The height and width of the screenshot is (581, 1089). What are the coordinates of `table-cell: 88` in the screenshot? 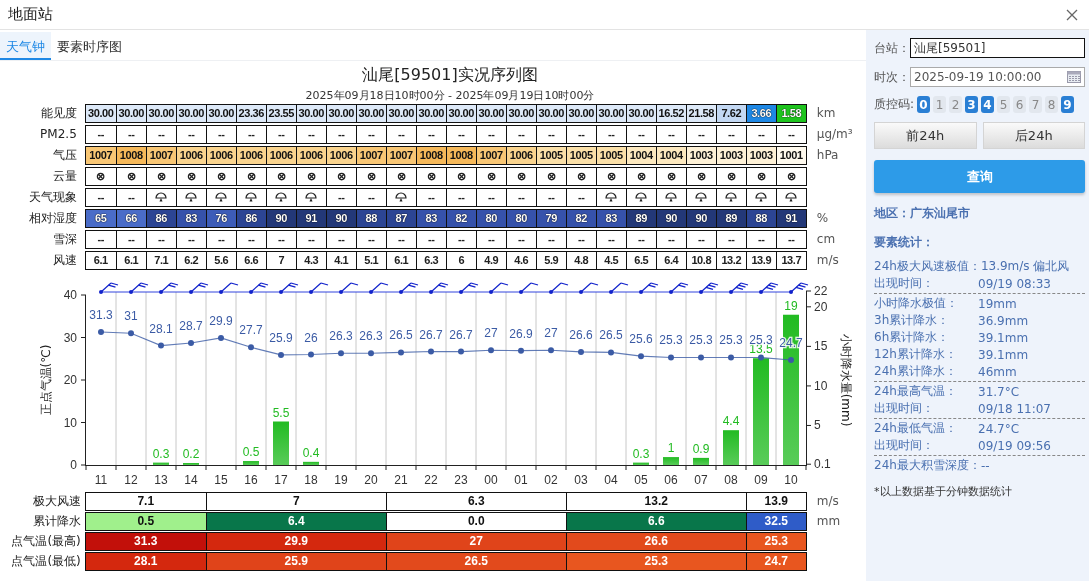 It's located at (370, 218).